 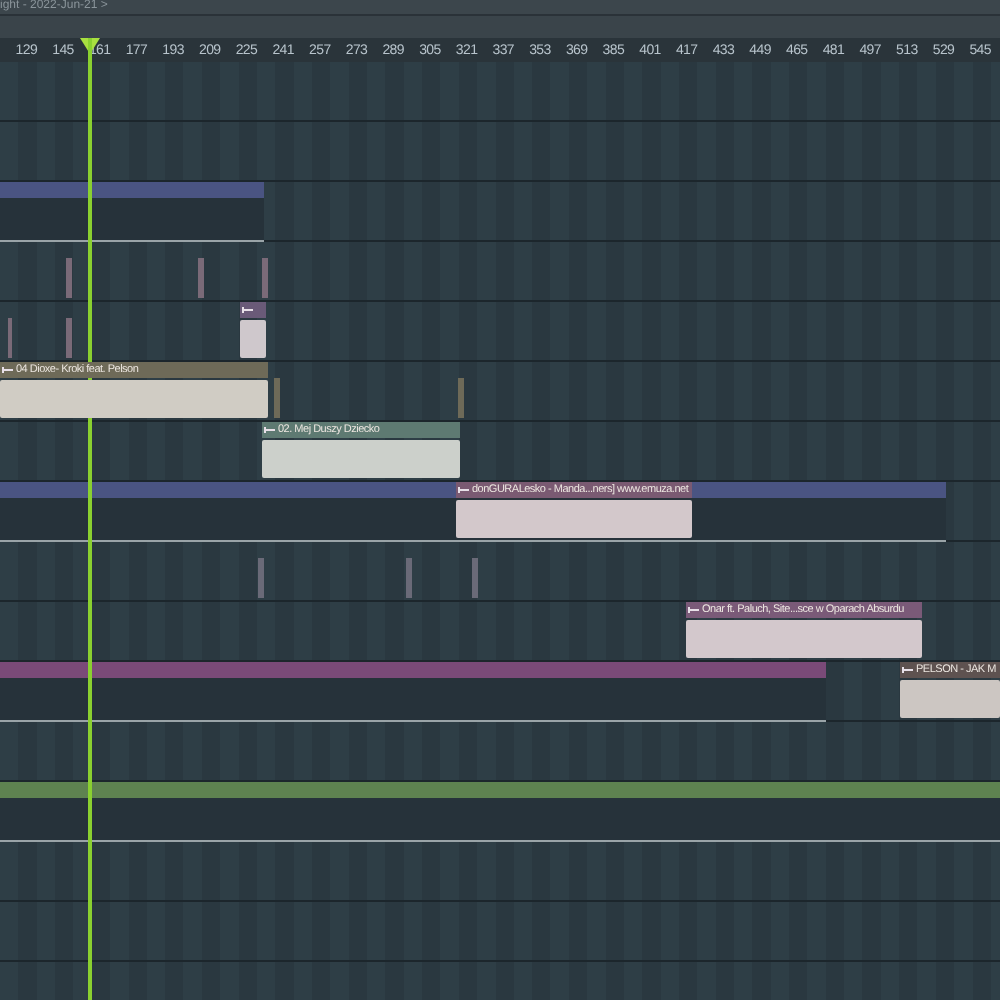 I want to click on audio-clip, so click(x=253, y=331).